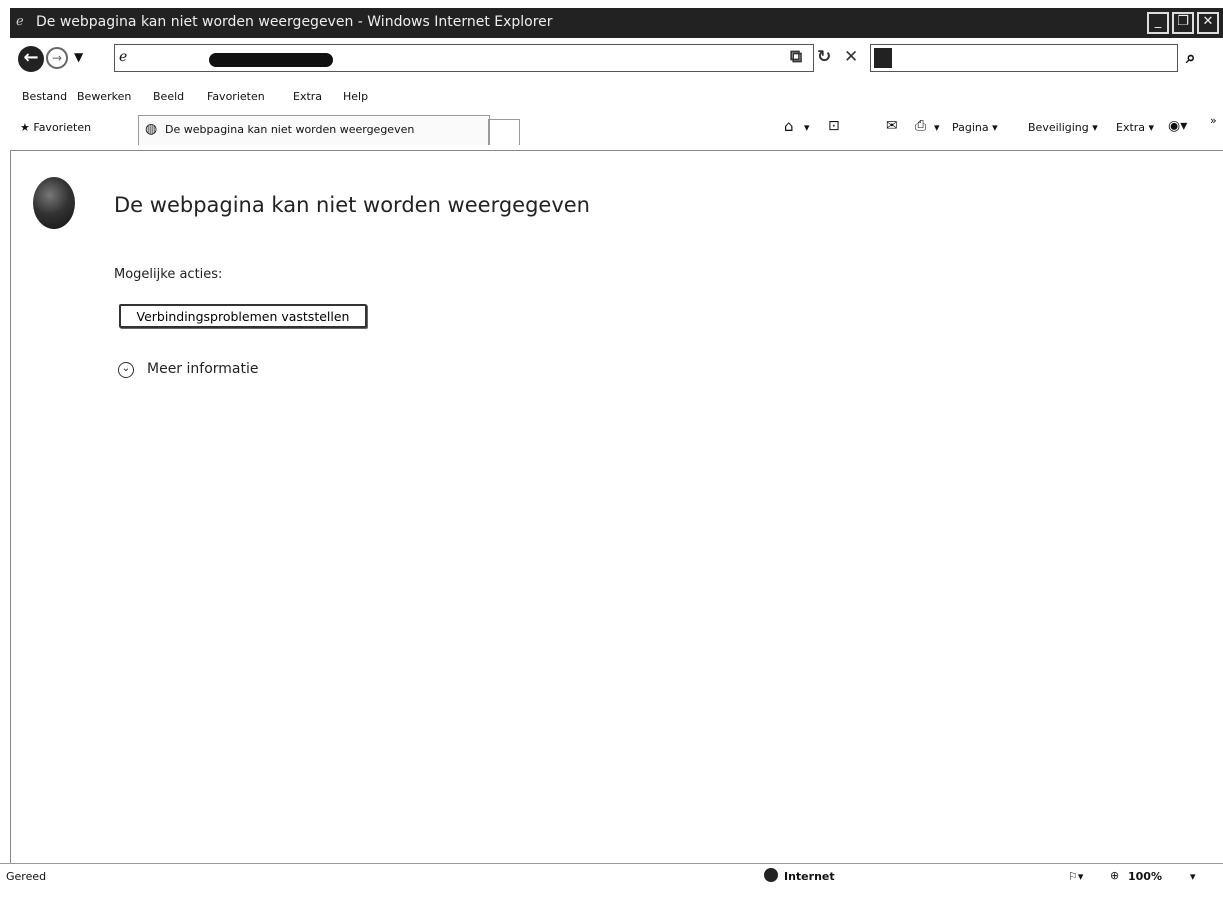  Describe the element at coordinates (307, 96) in the screenshot. I see `menu-extra: Extra` at that location.